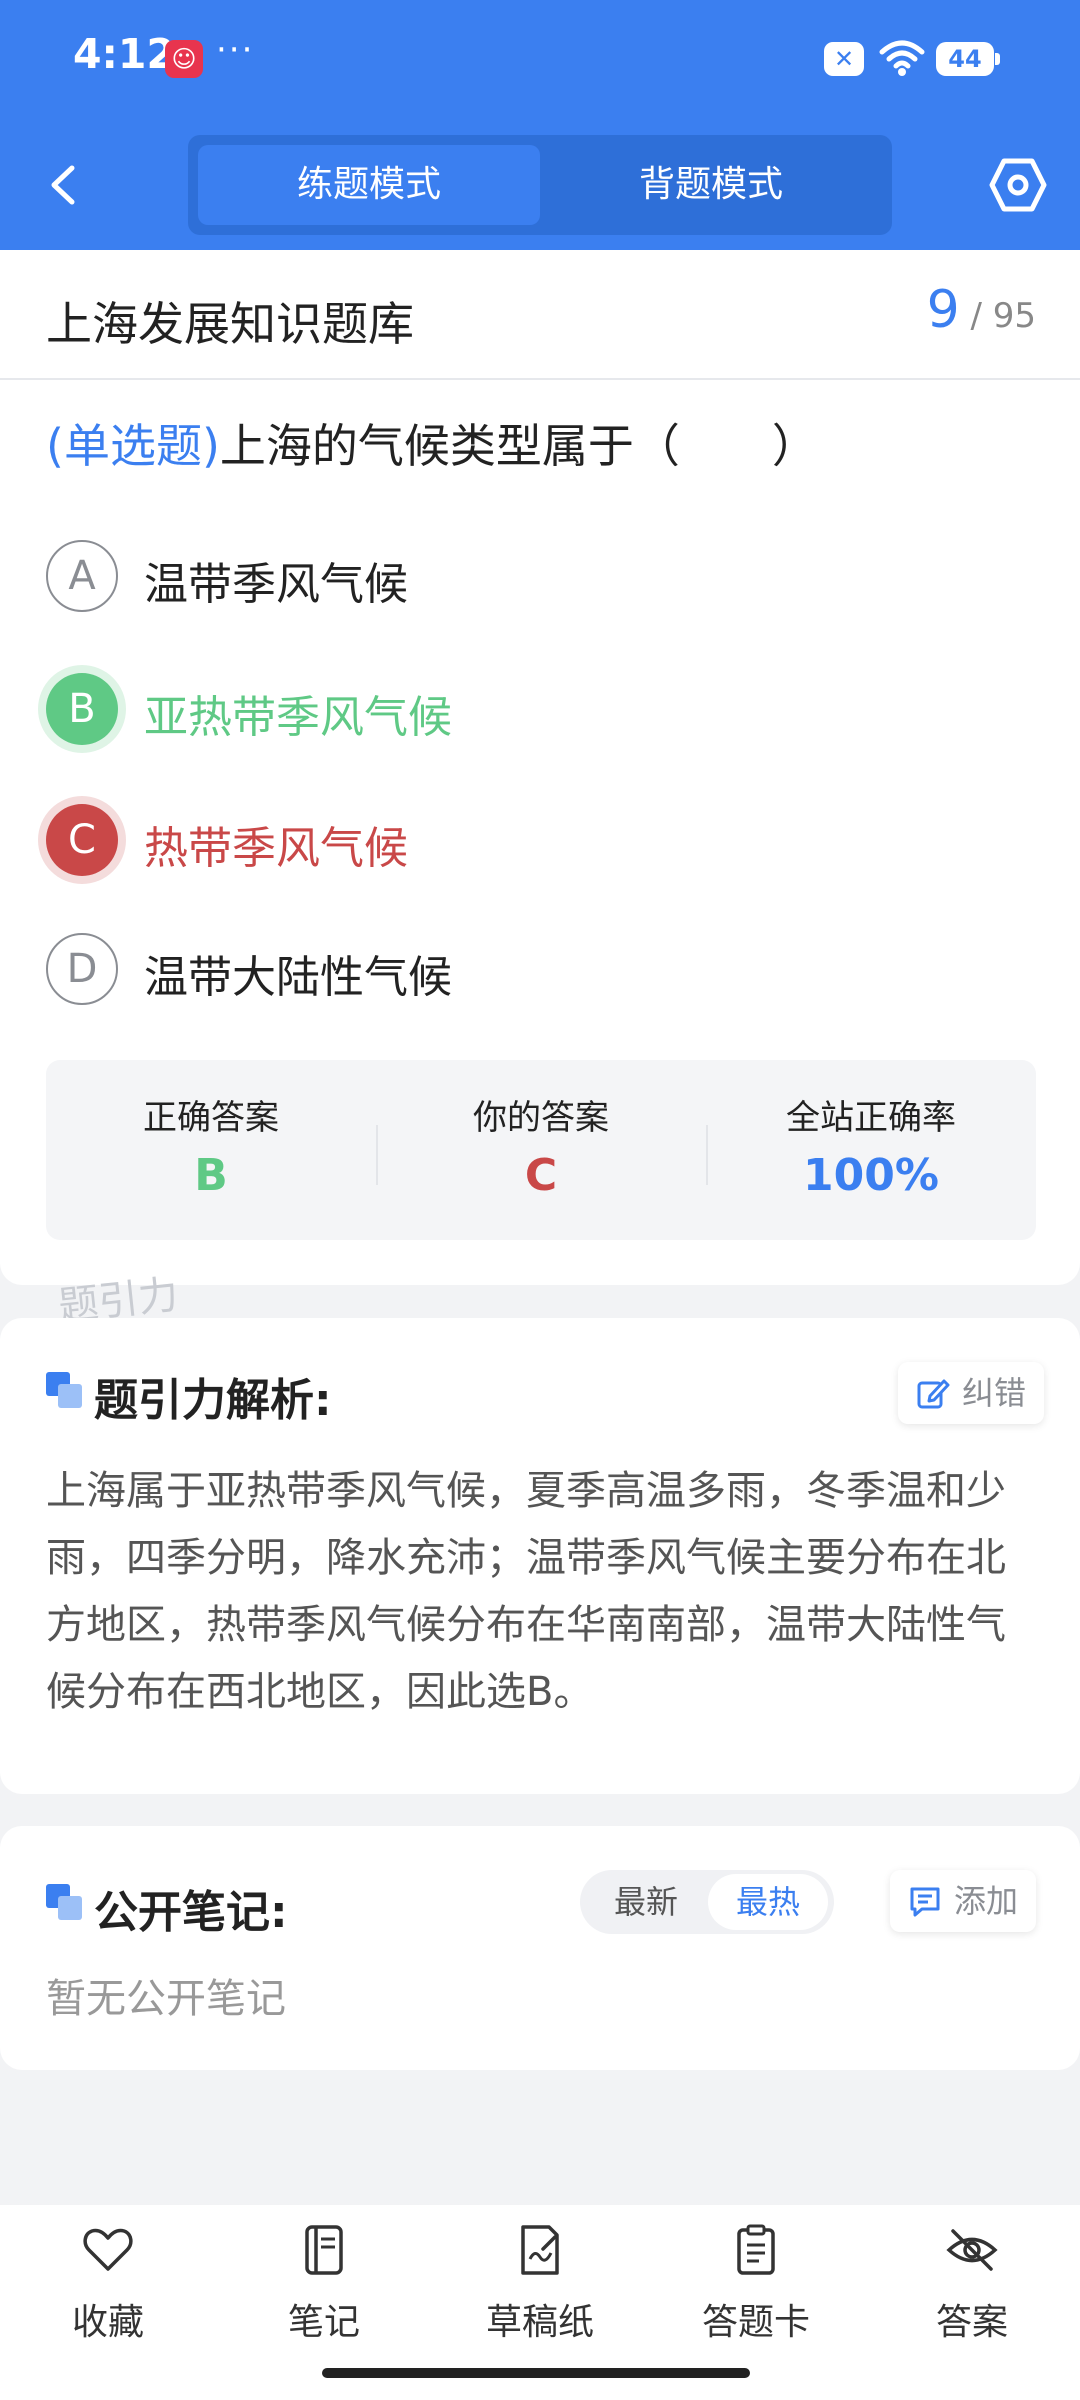  I want to click on nav-answer-sheet: 答题卡, so click(756, 2293).